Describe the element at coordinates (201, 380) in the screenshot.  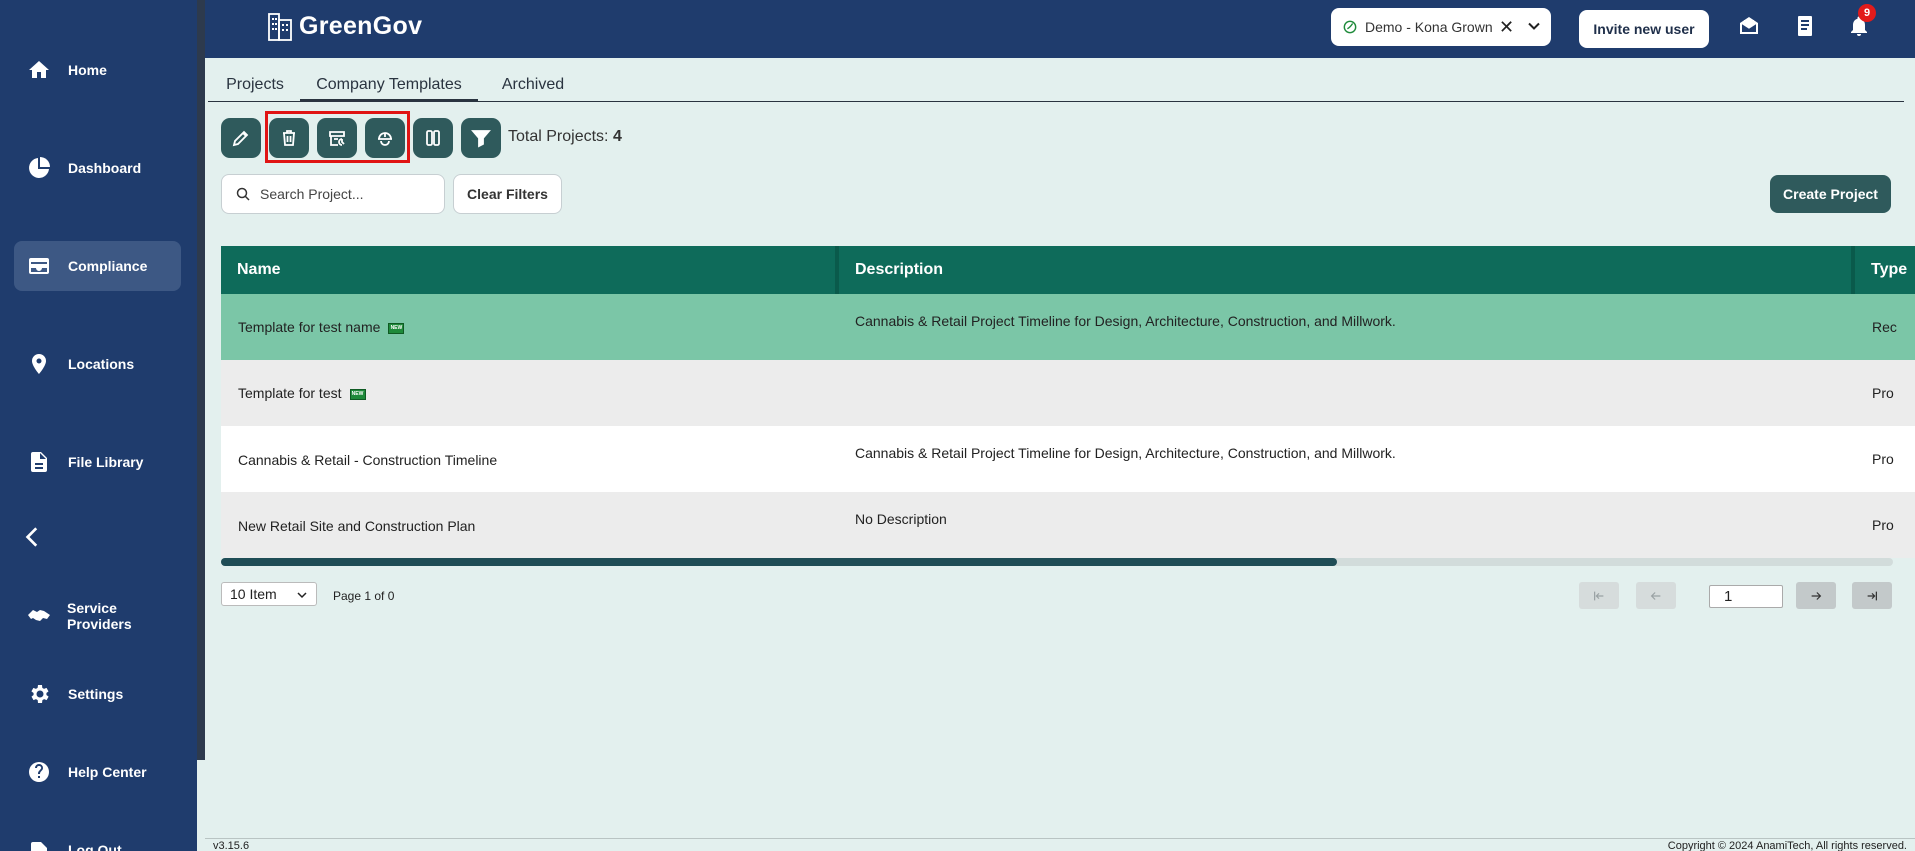
I see `sidebar-scrollbar` at that location.